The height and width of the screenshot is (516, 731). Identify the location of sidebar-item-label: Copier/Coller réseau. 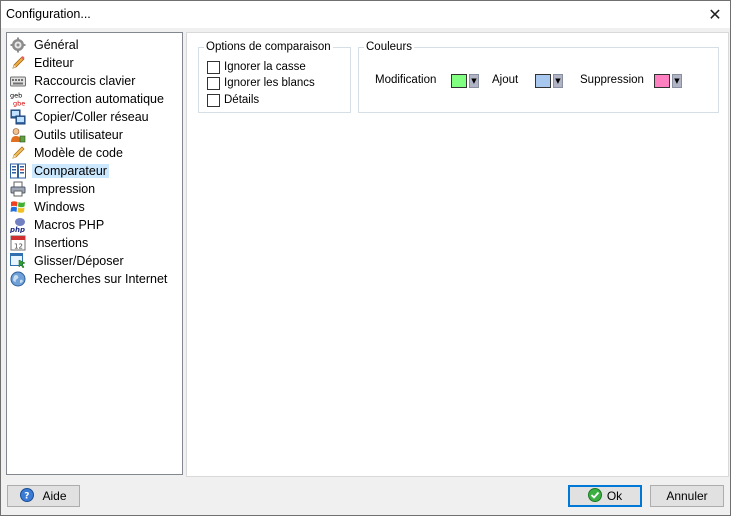
(91, 117).